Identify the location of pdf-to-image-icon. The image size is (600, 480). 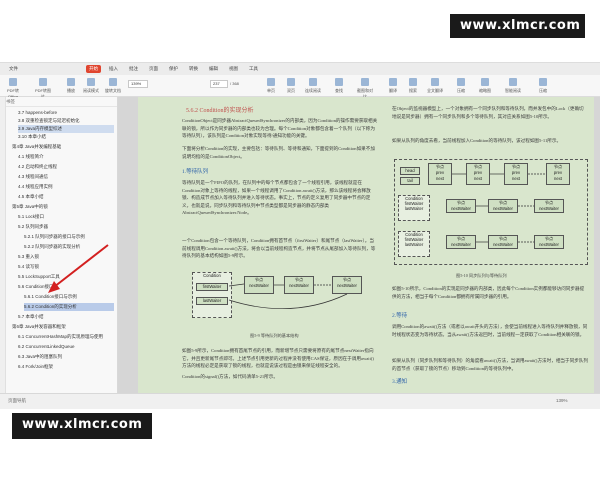
(43, 82).